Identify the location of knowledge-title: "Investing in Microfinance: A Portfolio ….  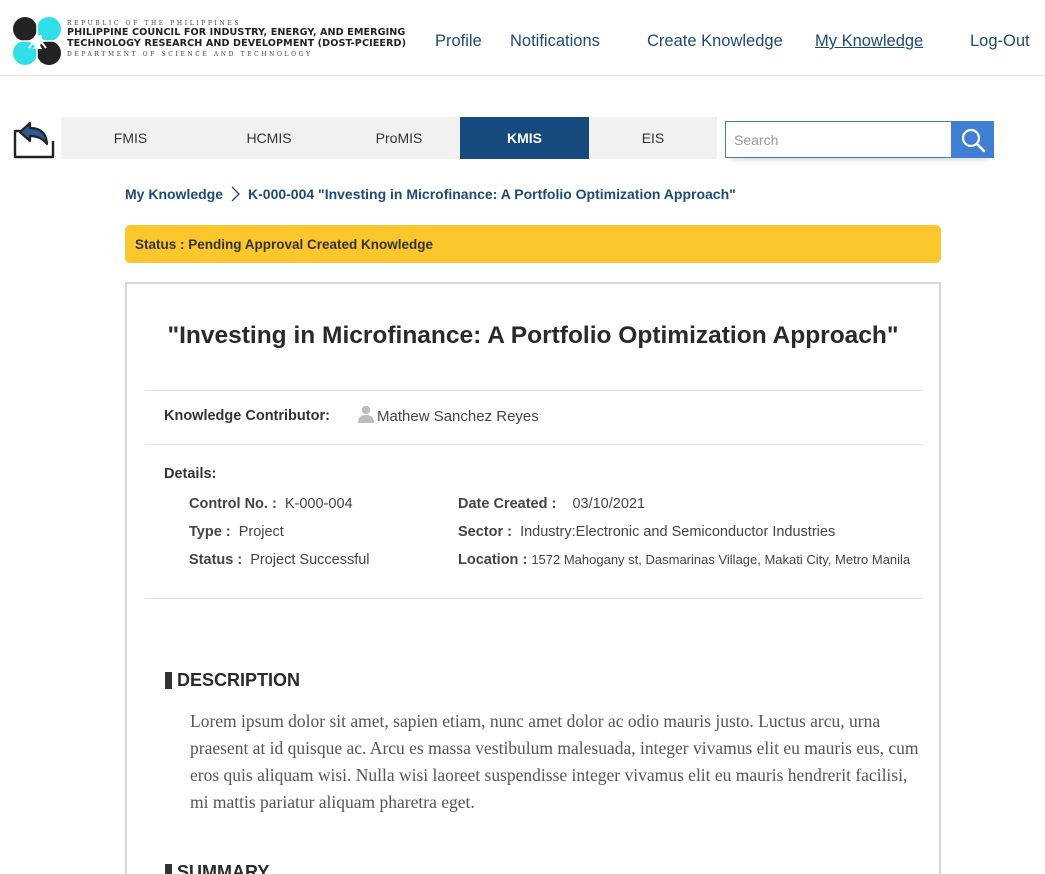
(533, 335).